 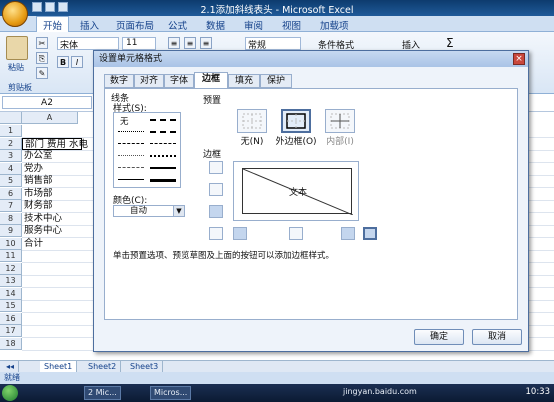 What do you see at coordinates (163, 120) in the screenshot?
I see `line-style-medium-dash-dot` at bounding box center [163, 120].